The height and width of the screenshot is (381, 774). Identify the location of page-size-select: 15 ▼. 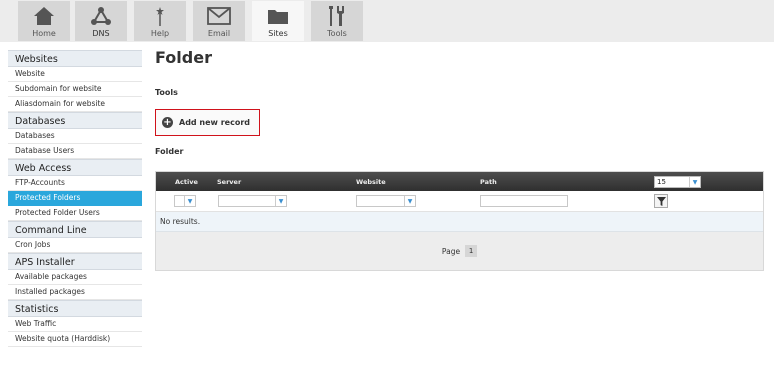
(677, 182).